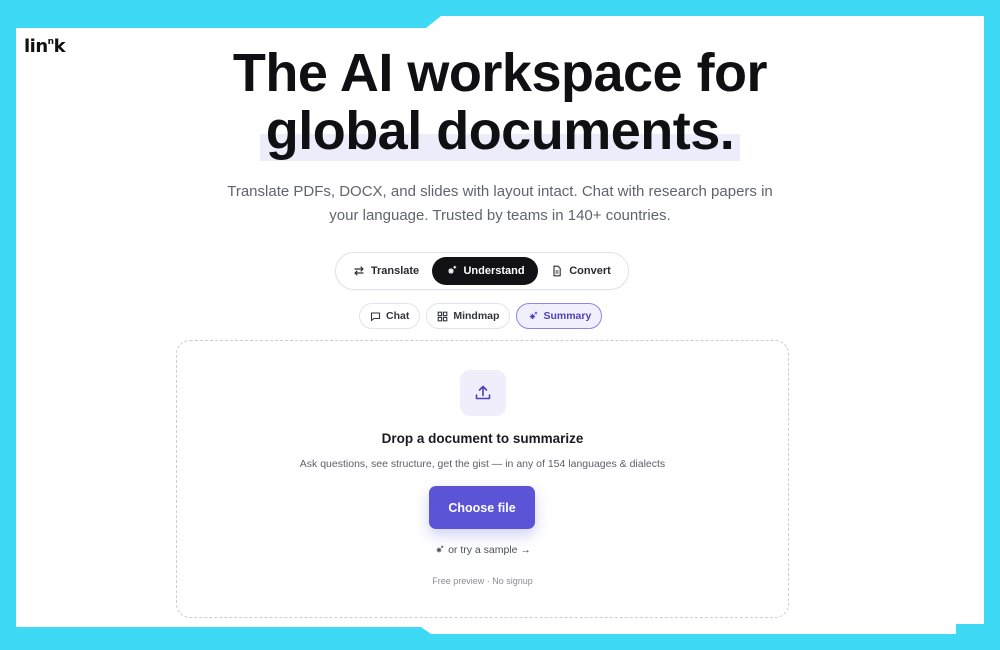 Image resolution: width=1000 pixels, height=650 pixels. I want to click on dropzone-title: Drop a document to summarize, so click(482, 438).